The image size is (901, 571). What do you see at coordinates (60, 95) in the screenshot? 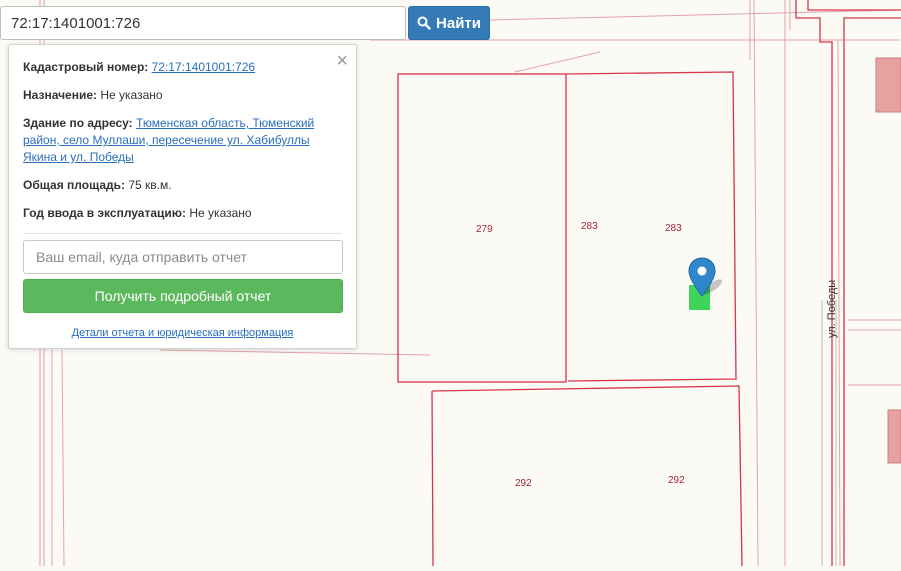
I see `purpose-label: Назначение:` at bounding box center [60, 95].